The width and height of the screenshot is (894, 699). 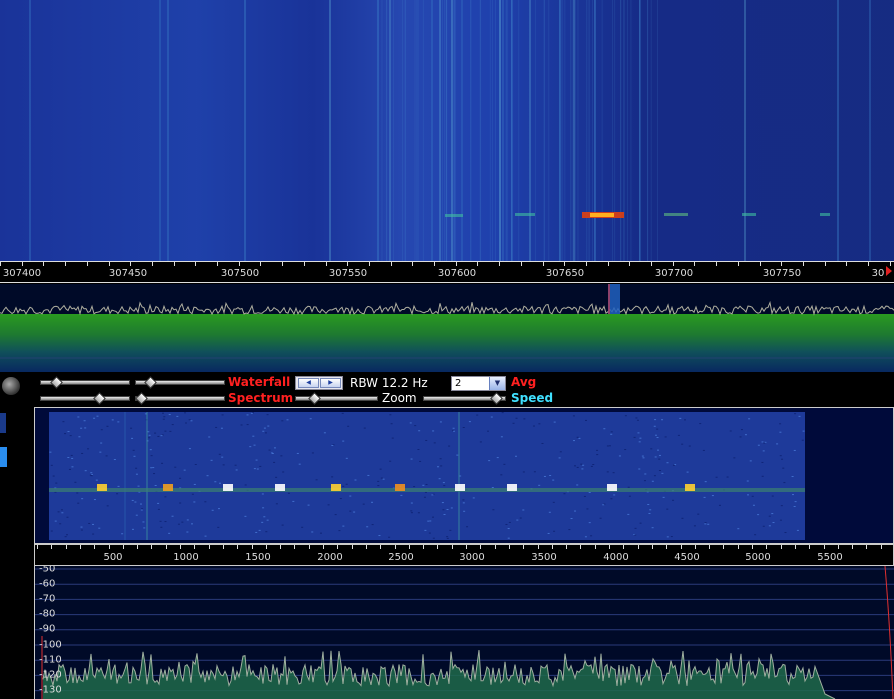 I want to click on zoom-label: Zoom, so click(x=399, y=398).